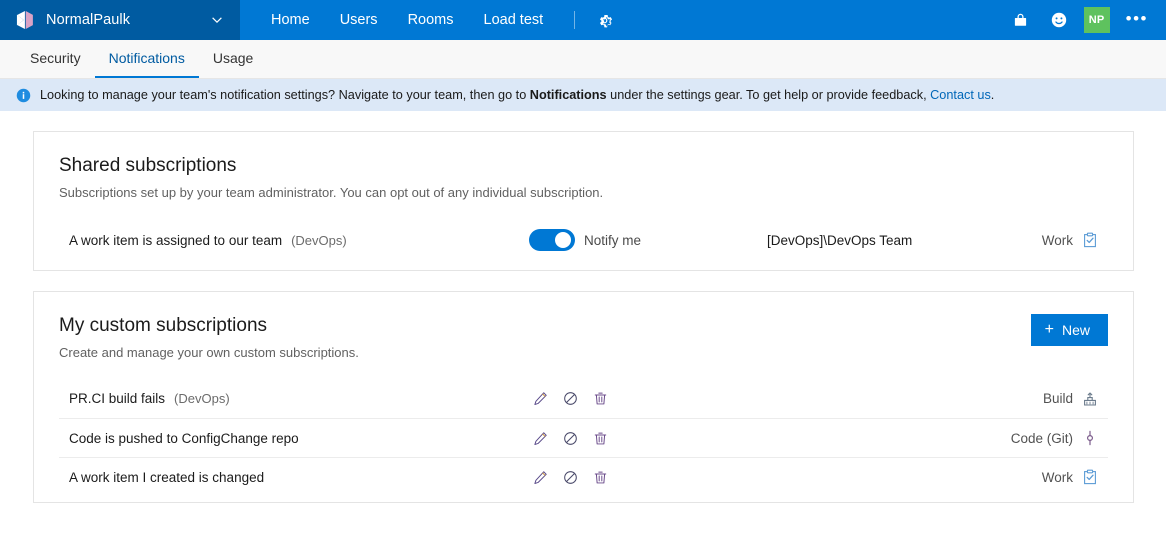  Describe the element at coordinates (148, 165) in the screenshot. I see `shared-card-title: Shared subscriptions` at that location.